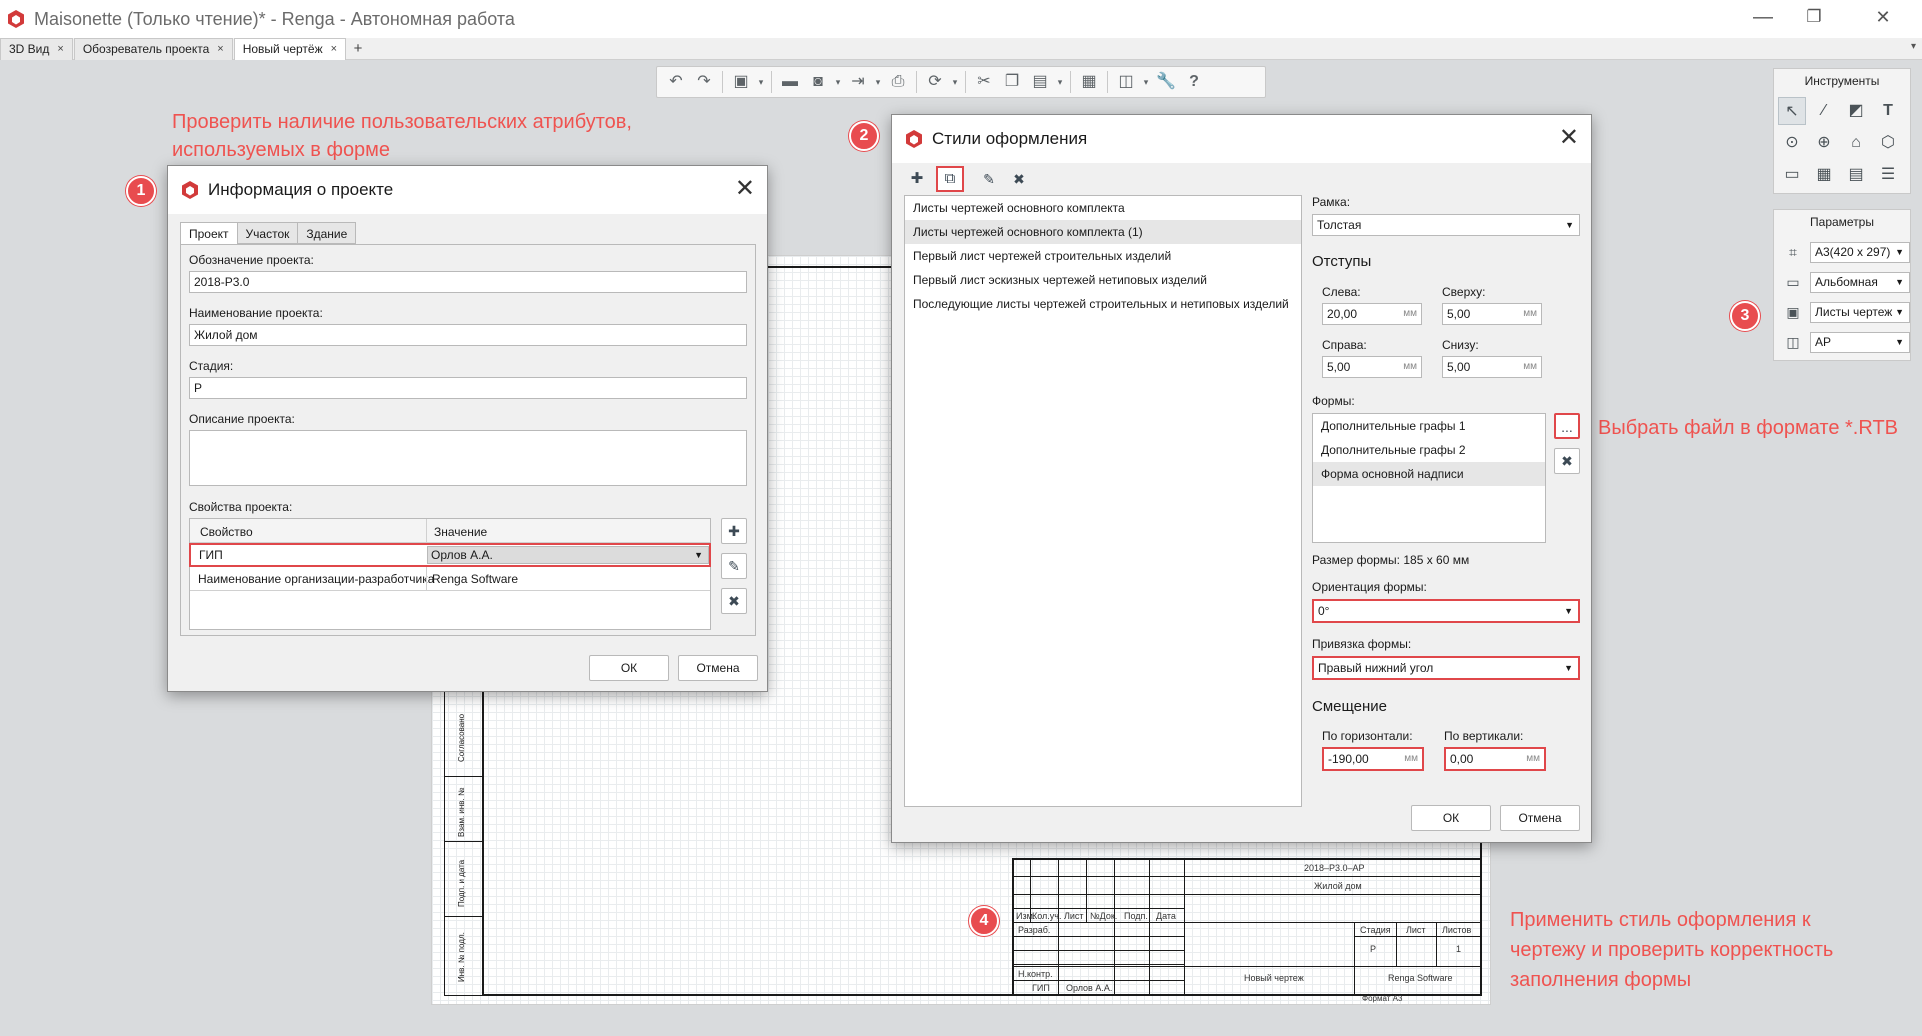 This screenshot has height=1036, width=1922. Describe the element at coordinates (153, 49) in the screenshot. I see `tab-project-explorer: Обозреватель проекта ×` at that location.